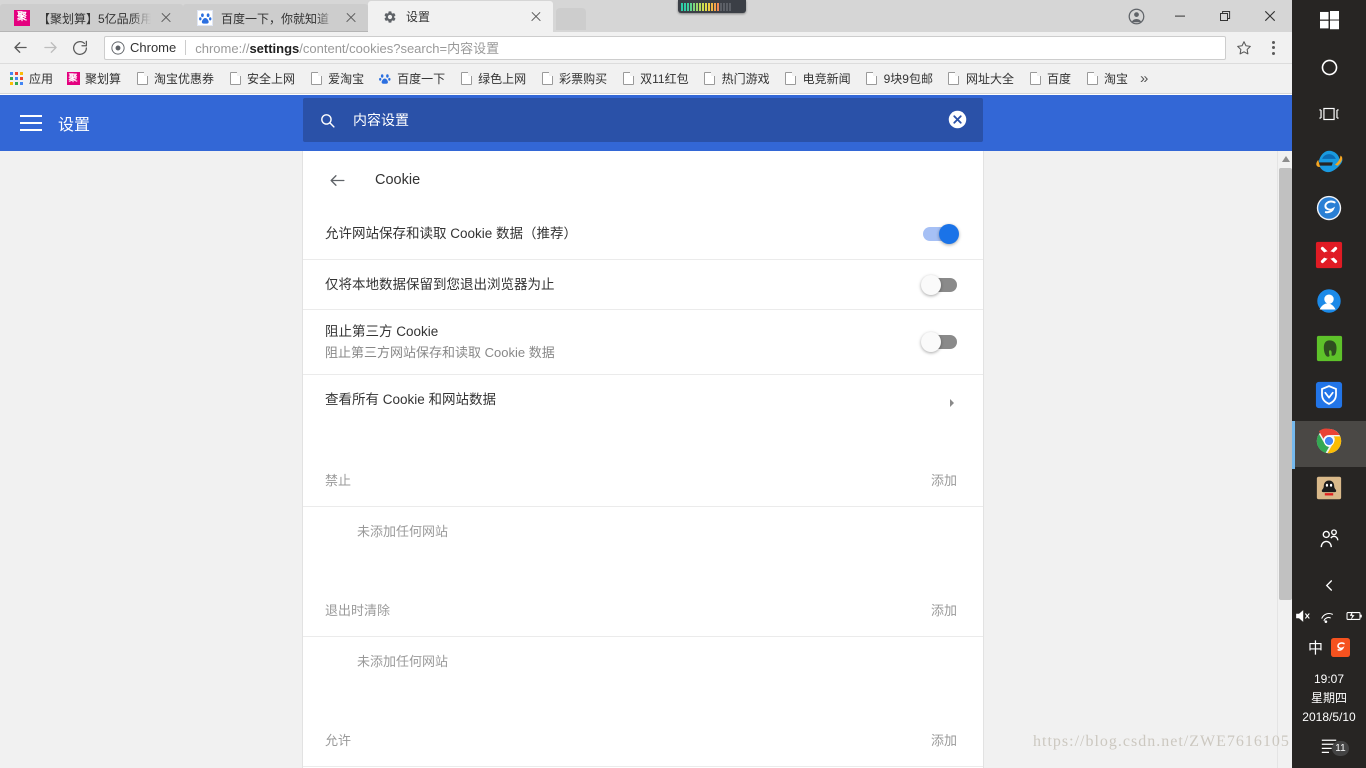  I want to click on tray-status-row, so click(1329, 616).